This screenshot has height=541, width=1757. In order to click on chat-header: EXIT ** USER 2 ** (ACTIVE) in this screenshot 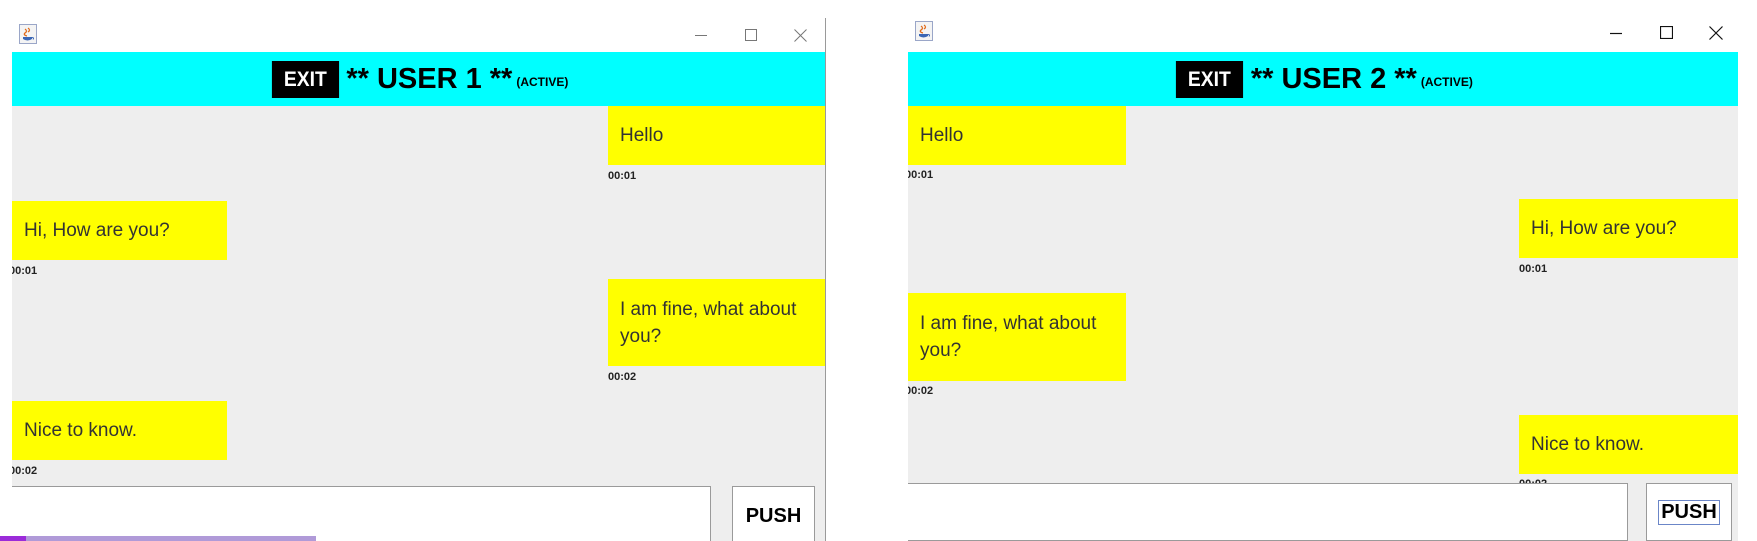, I will do `click(1323, 79)`.